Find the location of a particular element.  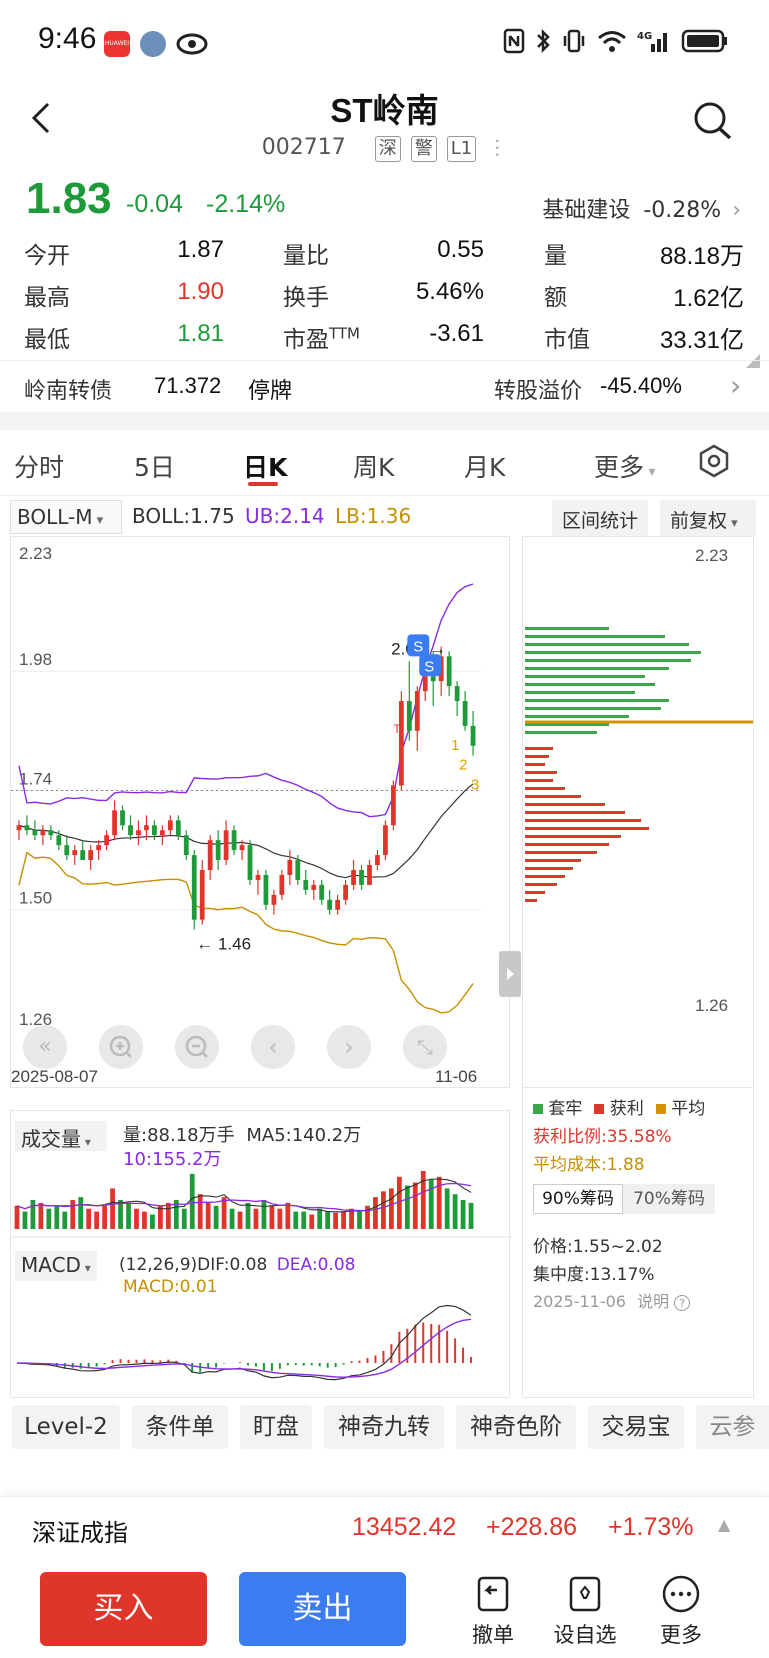

fullscreen-button: ⤡ is located at coordinates (425, 1047).